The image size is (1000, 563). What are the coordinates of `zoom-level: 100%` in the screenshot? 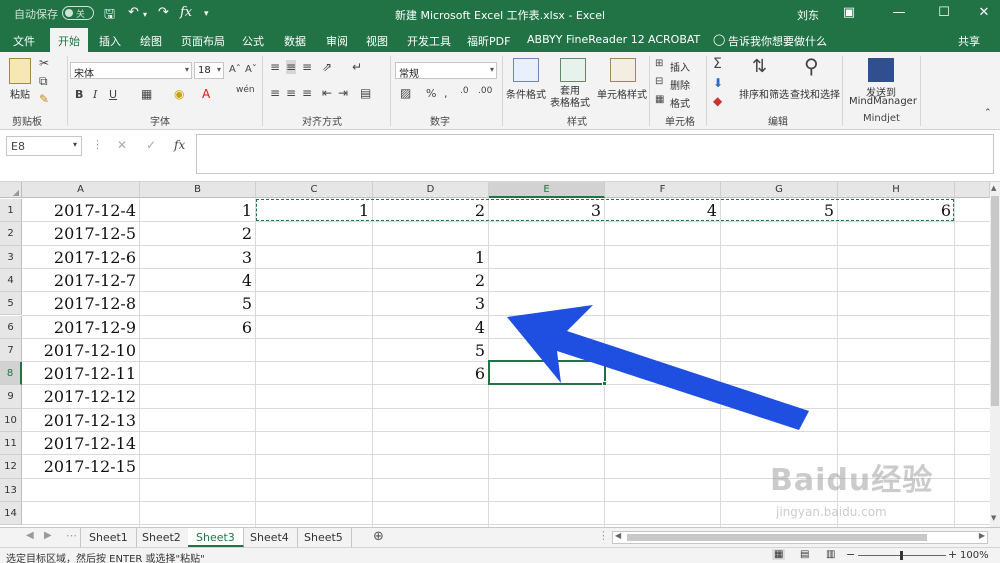 It's located at (974, 555).